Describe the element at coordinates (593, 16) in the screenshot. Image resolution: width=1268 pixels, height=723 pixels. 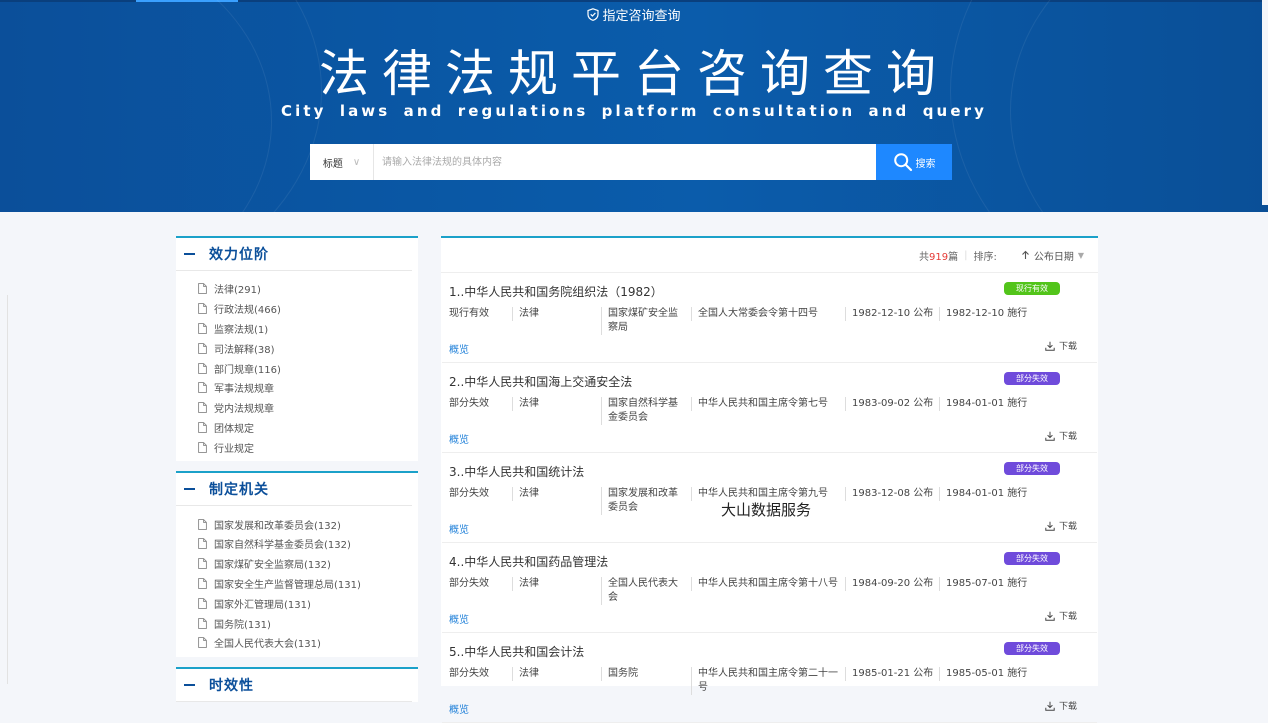
I see `shield-icon` at that location.